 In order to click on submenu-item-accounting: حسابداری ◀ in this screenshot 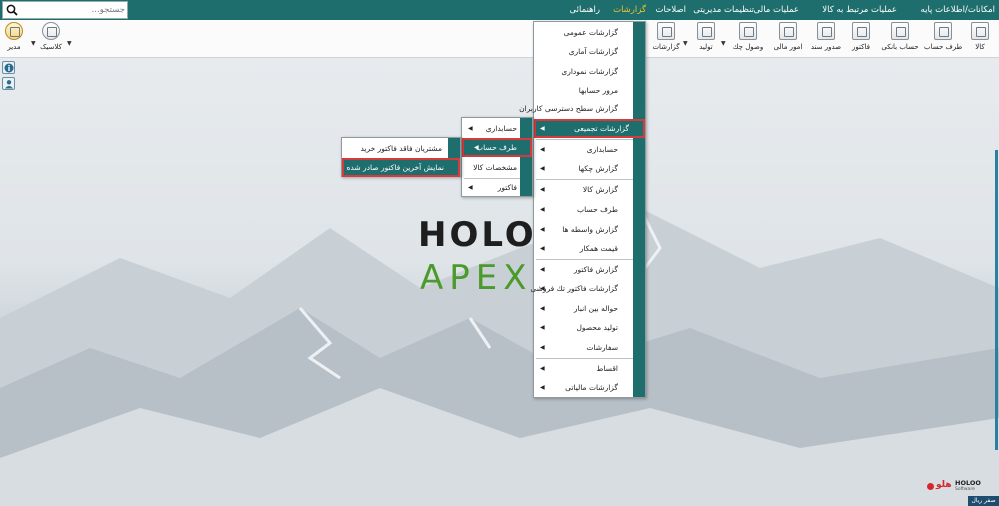, I will do `click(491, 128)`.